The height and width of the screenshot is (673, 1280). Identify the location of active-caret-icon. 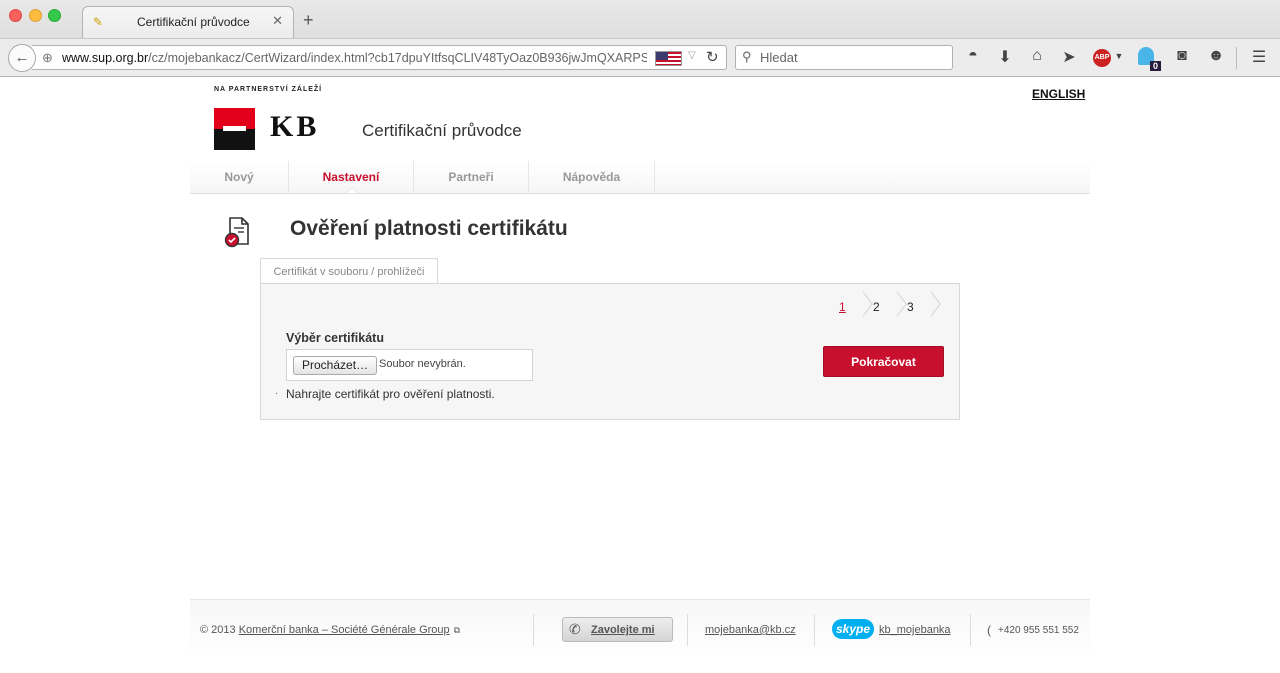
(352, 190).